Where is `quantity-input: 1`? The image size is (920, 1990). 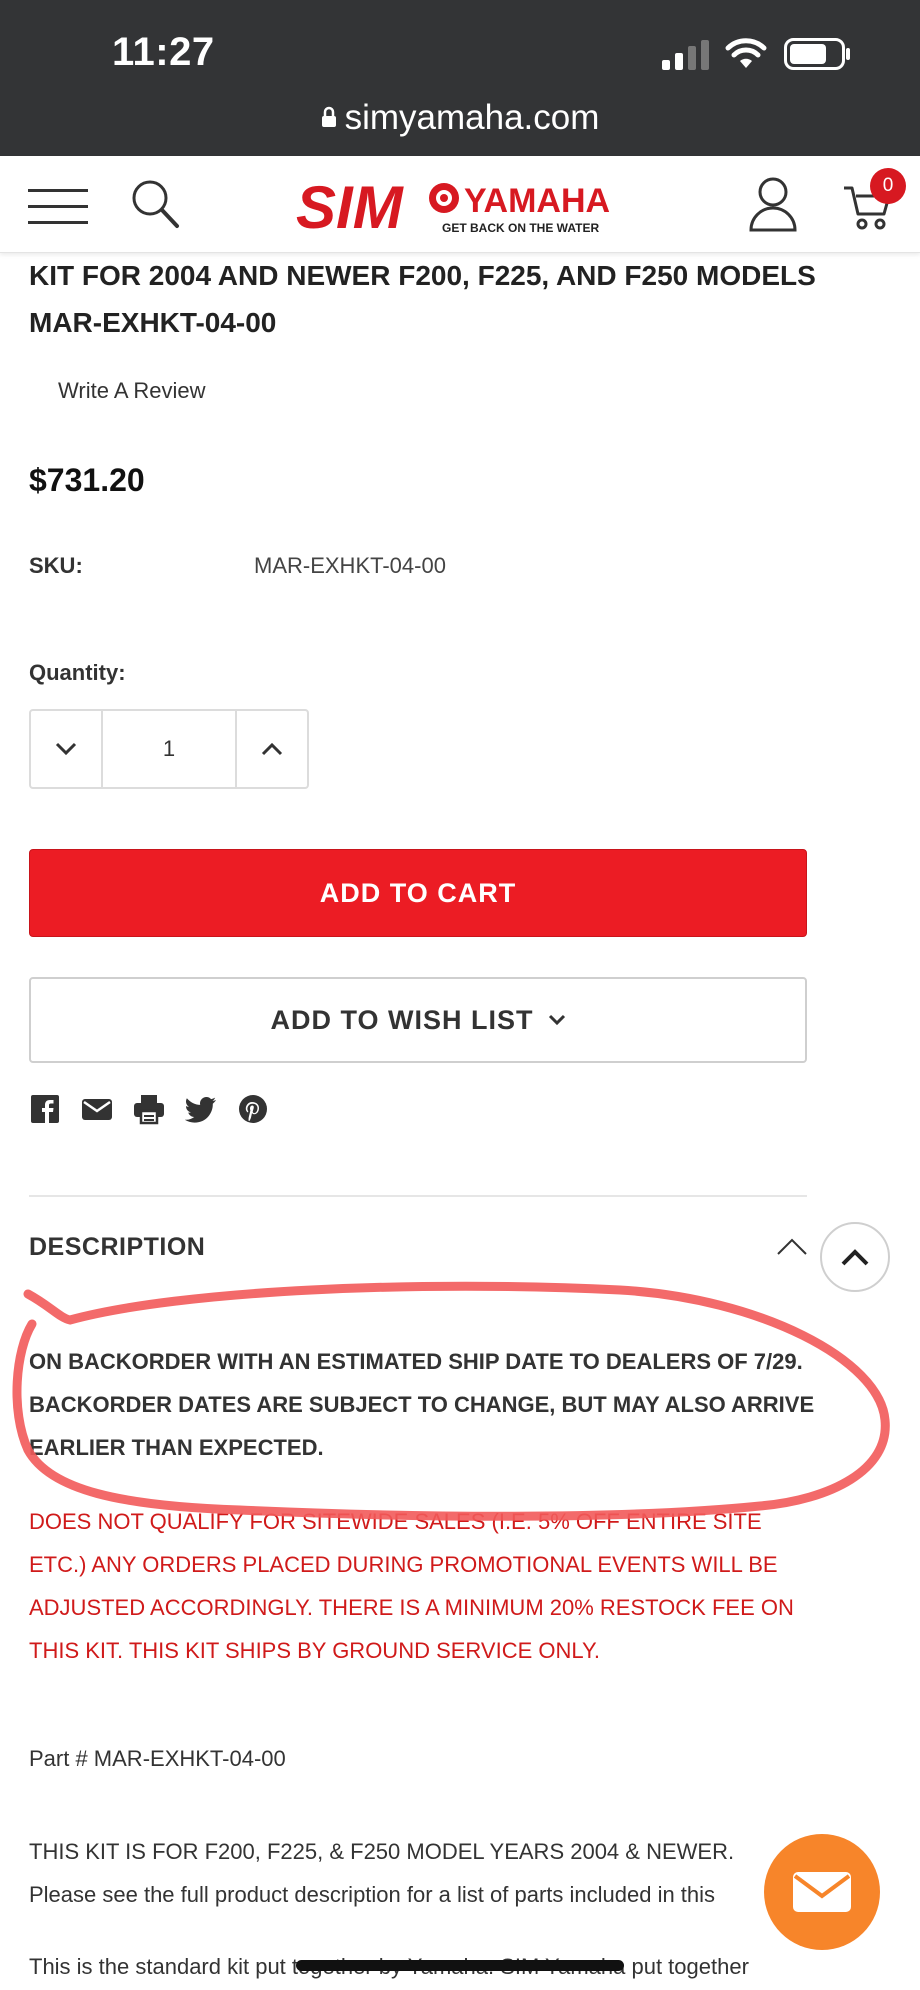
quantity-input: 1 is located at coordinates (169, 749).